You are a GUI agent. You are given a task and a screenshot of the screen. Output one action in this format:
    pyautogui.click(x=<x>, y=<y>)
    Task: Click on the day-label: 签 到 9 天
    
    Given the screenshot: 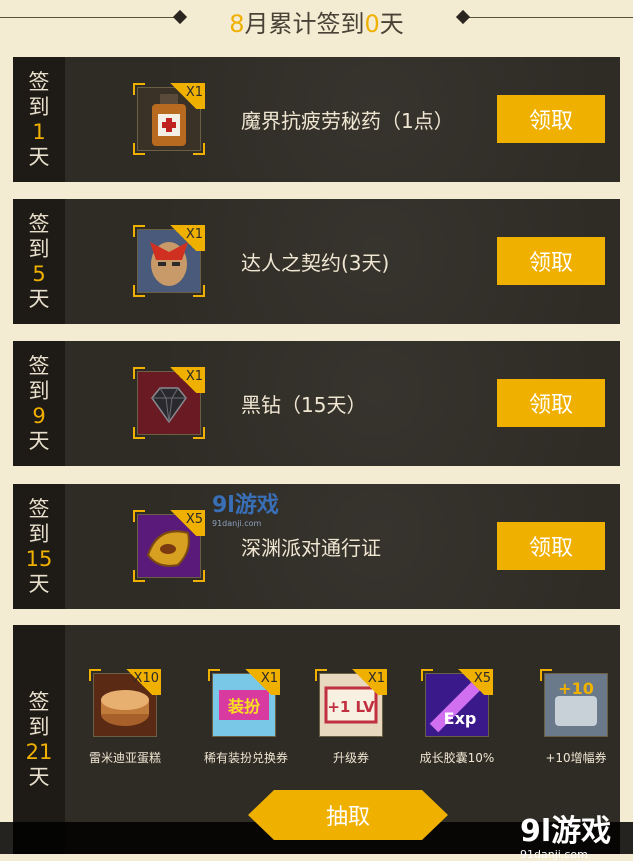 What is the action you would take?
    pyautogui.click(x=39, y=403)
    